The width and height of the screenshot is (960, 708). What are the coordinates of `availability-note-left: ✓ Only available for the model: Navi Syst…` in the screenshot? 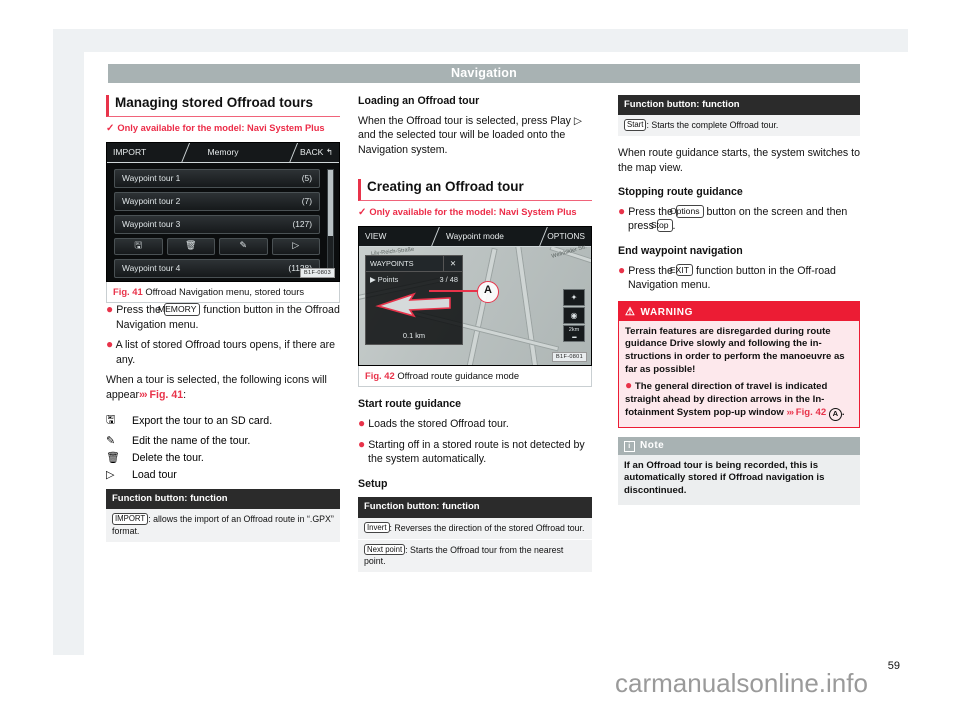 It's located at (223, 128).